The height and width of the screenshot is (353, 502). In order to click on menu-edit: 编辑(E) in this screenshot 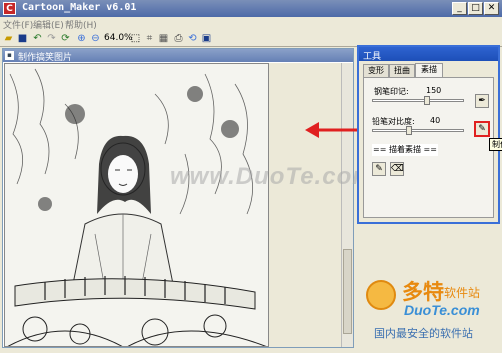, I will do `click(48, 24)`.